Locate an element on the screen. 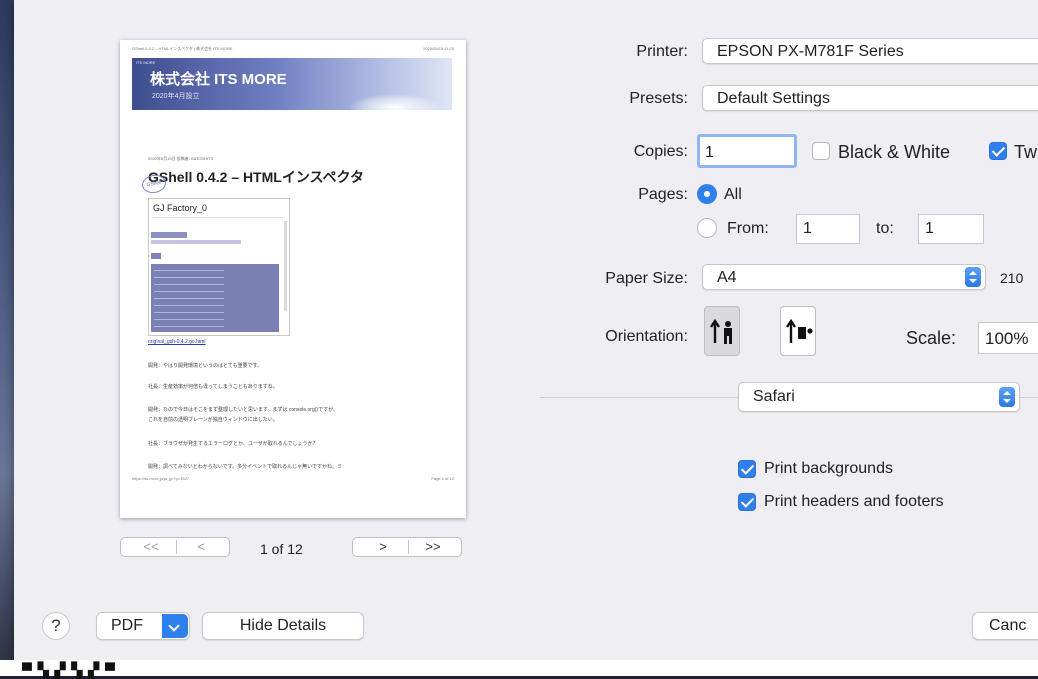  presets-popup: Default Settings is located at coordinates (870, 98).